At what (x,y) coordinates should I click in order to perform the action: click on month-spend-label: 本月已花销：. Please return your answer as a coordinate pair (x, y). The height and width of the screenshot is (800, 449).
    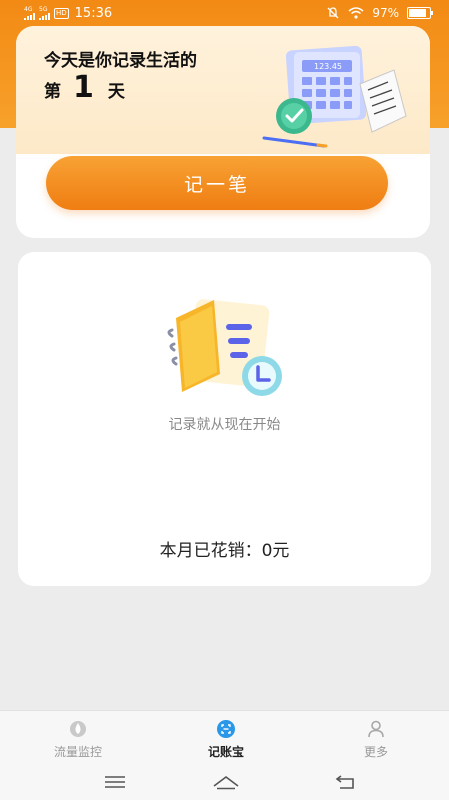
    Looking at the image, I should click on (210, 551).